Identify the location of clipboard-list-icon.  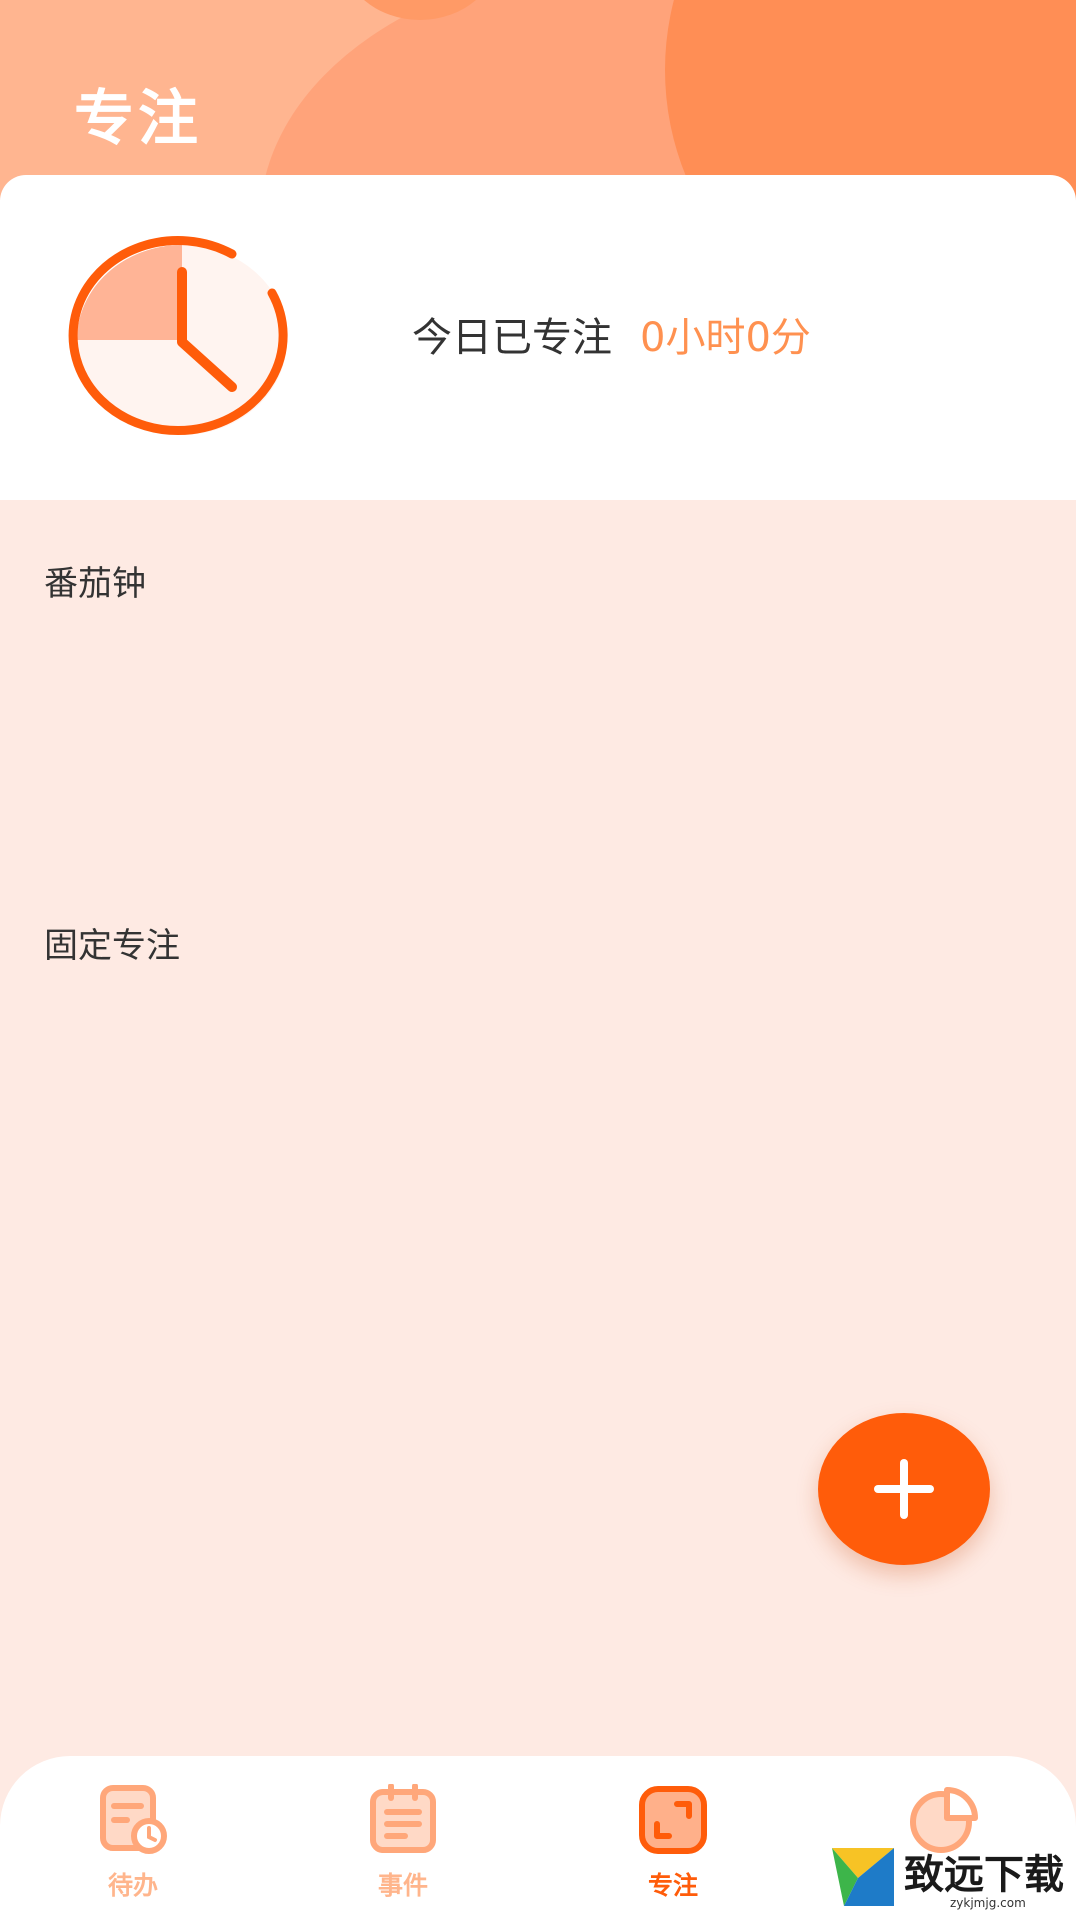
(403, 1818).